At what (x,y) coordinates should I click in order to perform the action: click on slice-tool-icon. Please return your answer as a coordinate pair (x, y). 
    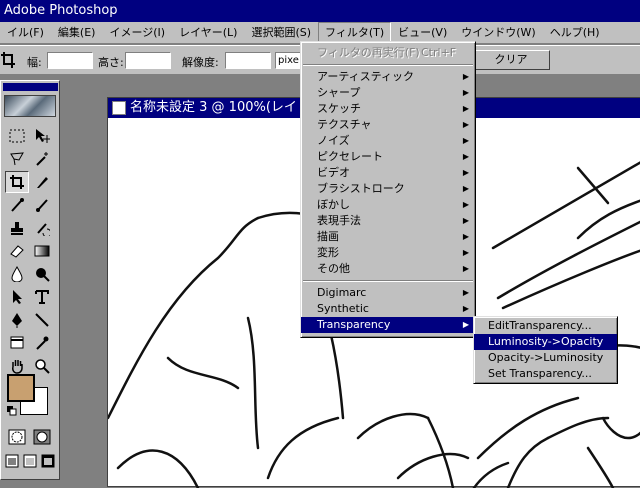
    Looking at the image, I should click on (42, 182).